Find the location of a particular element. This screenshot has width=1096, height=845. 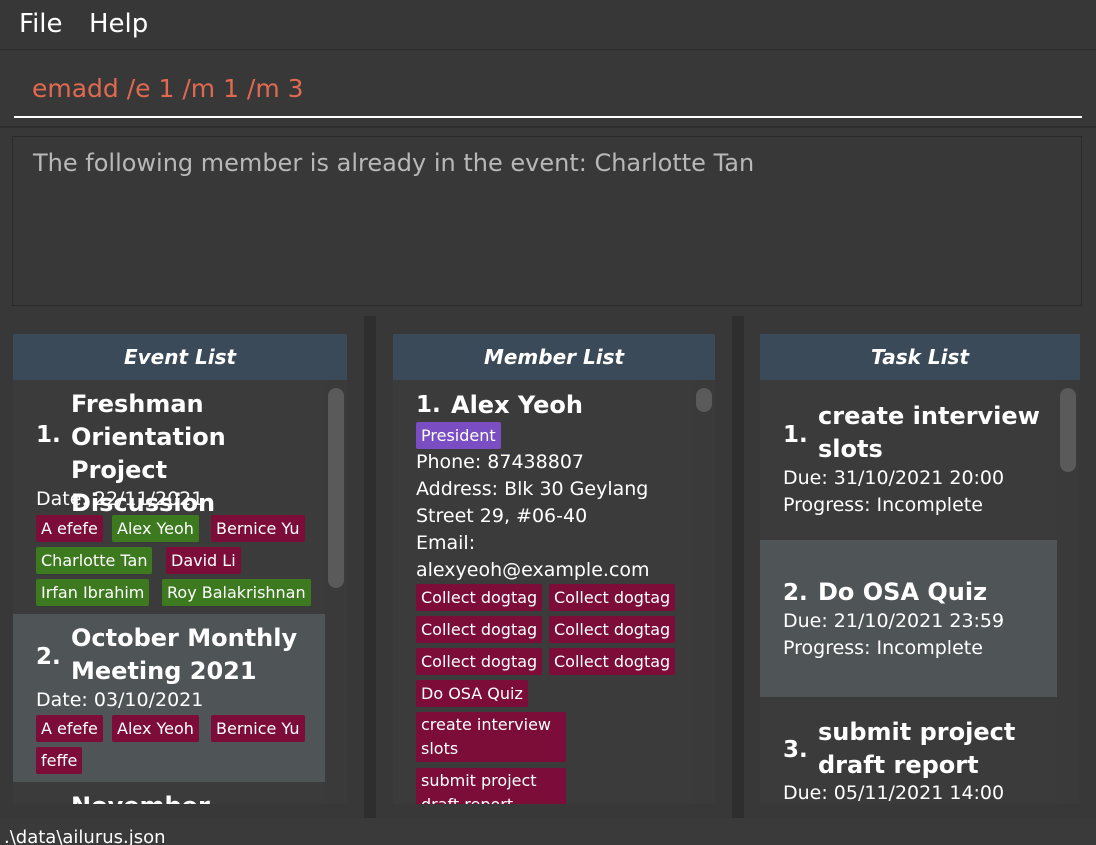

event-index: 2. is located at coordinates (48, 657).